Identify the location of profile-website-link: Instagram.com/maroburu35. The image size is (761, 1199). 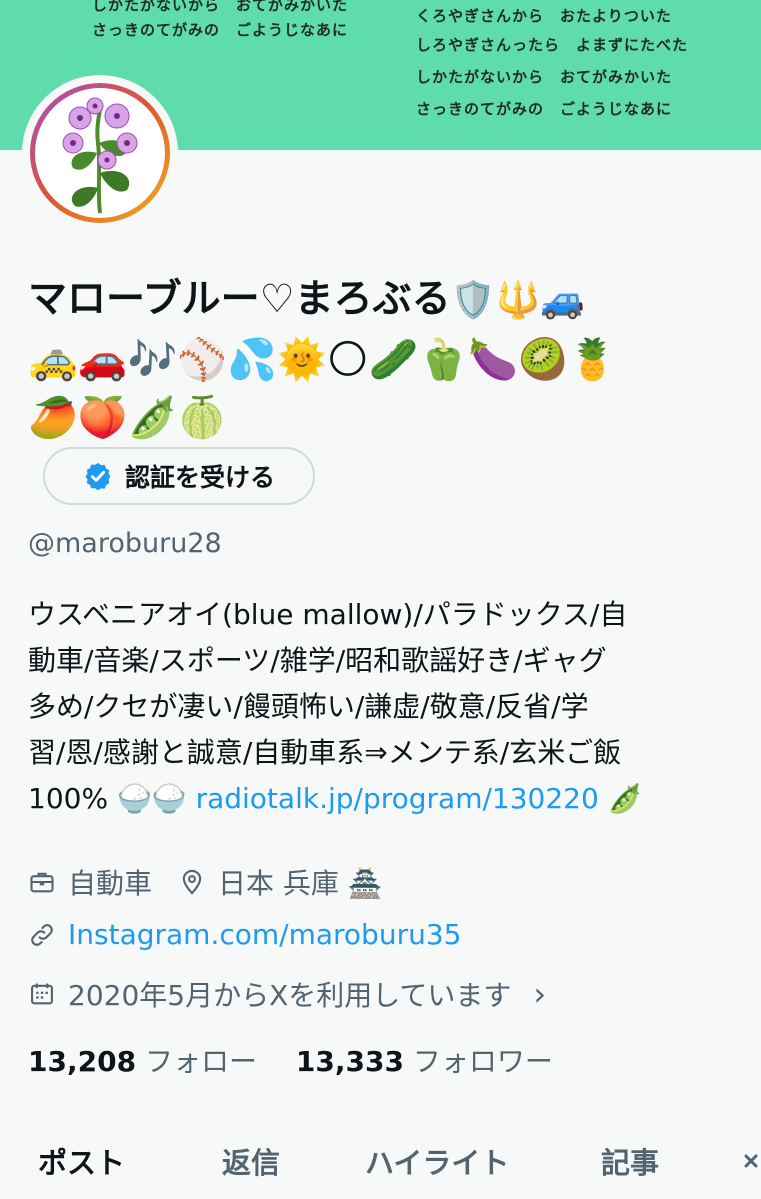
(264, 934).